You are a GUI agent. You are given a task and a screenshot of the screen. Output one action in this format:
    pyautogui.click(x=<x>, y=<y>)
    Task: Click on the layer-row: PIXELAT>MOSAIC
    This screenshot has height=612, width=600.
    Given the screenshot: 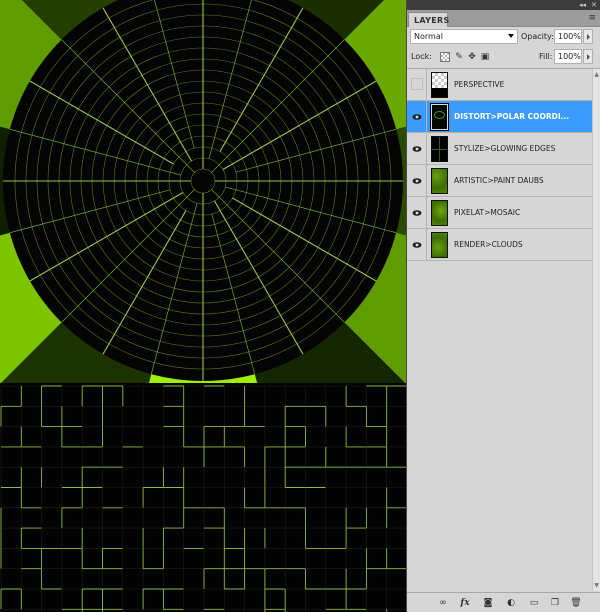 What is the action you would take?
    pyautogui.click(x=500, y=213)
    